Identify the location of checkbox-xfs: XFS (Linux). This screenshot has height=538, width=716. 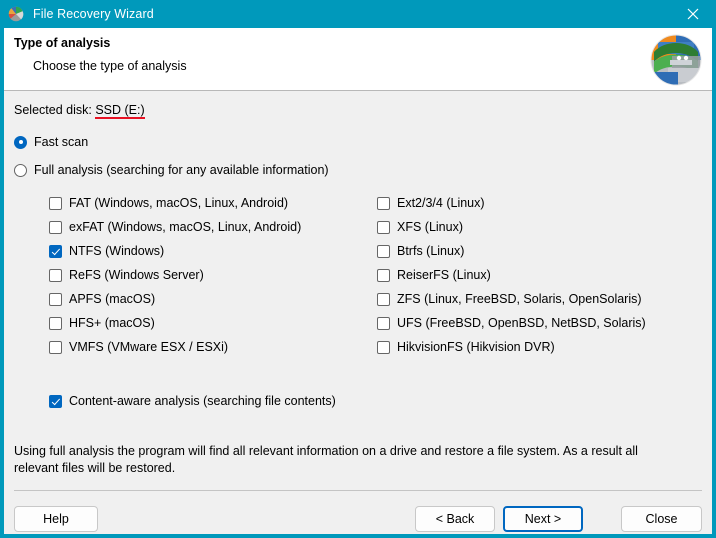
(420, 227).